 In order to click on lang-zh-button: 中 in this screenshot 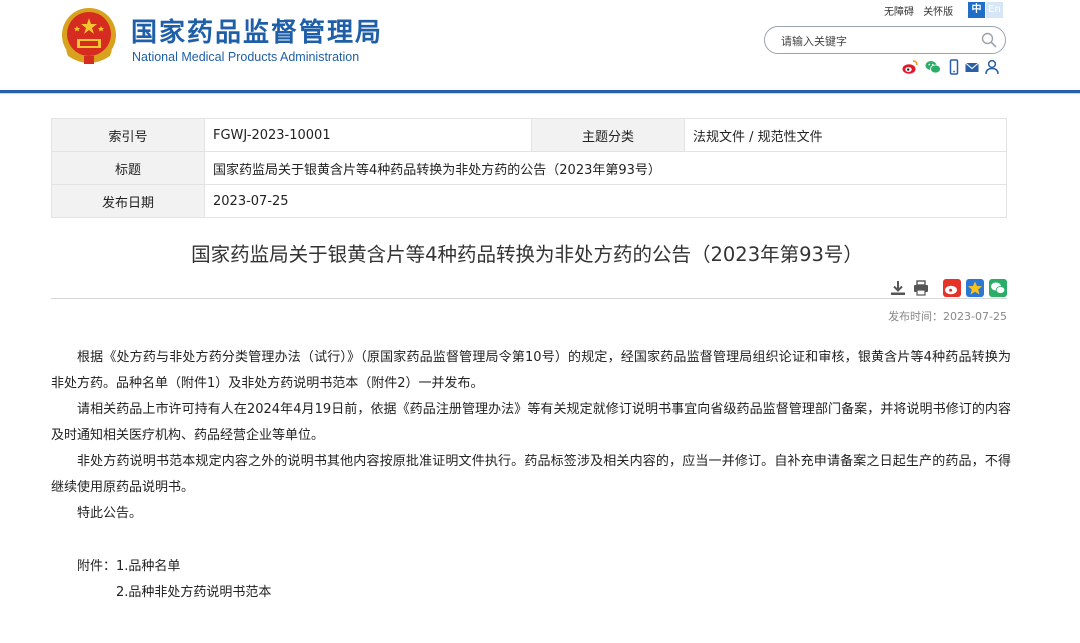, I will do `click(976, 10)`.